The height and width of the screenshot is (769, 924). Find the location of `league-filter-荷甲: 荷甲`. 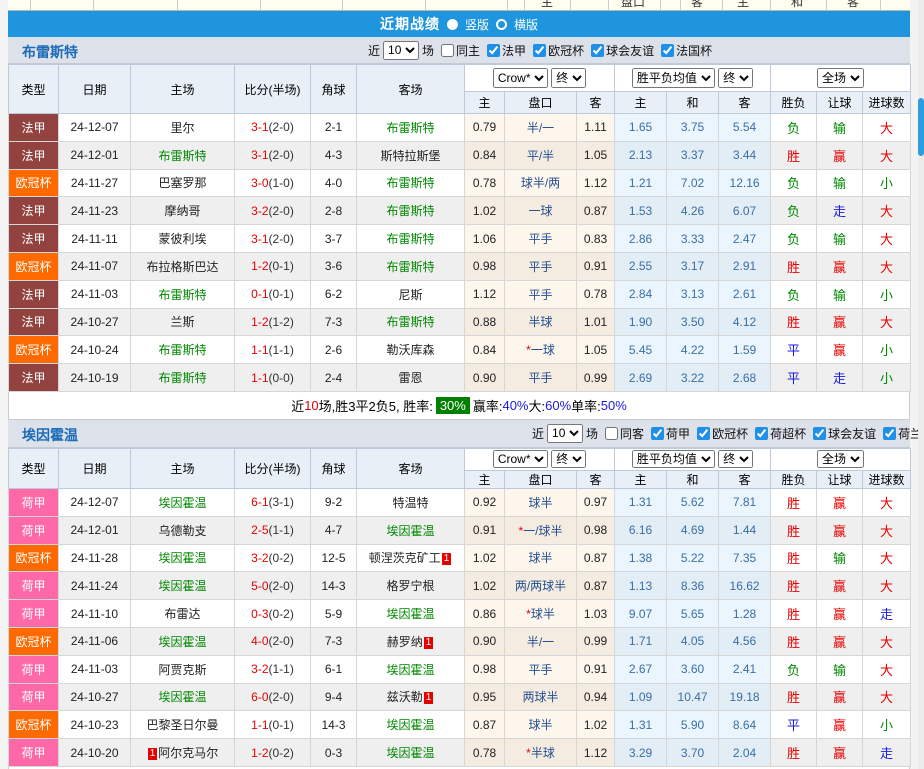

league-filter-荷甲: 荷甲 is located at coordinates (667, 433).